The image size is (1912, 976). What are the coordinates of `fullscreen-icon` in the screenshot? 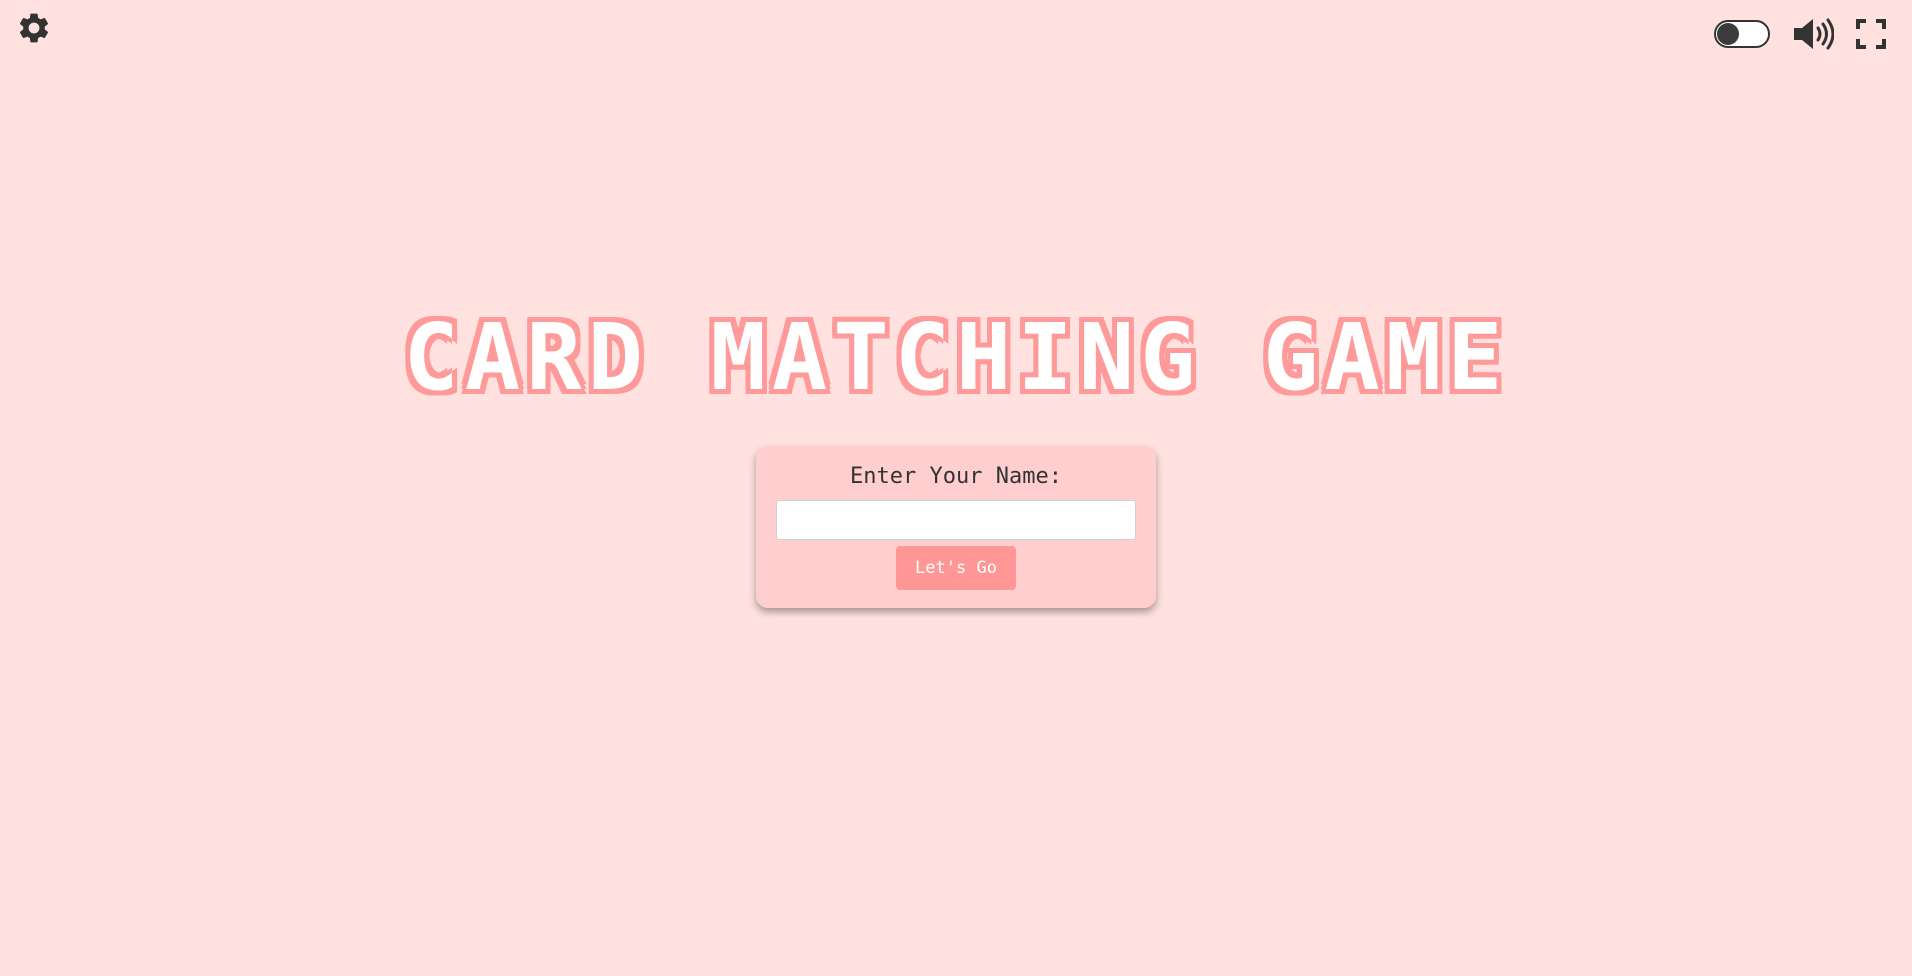 It's located at (1871, 34).